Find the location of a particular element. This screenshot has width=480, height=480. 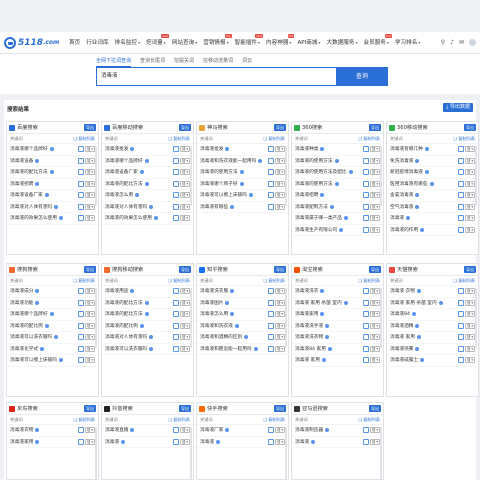

keyword-row: 消毒液和酒精的区别 搜 ▾ is located at coordinates (242, 338).